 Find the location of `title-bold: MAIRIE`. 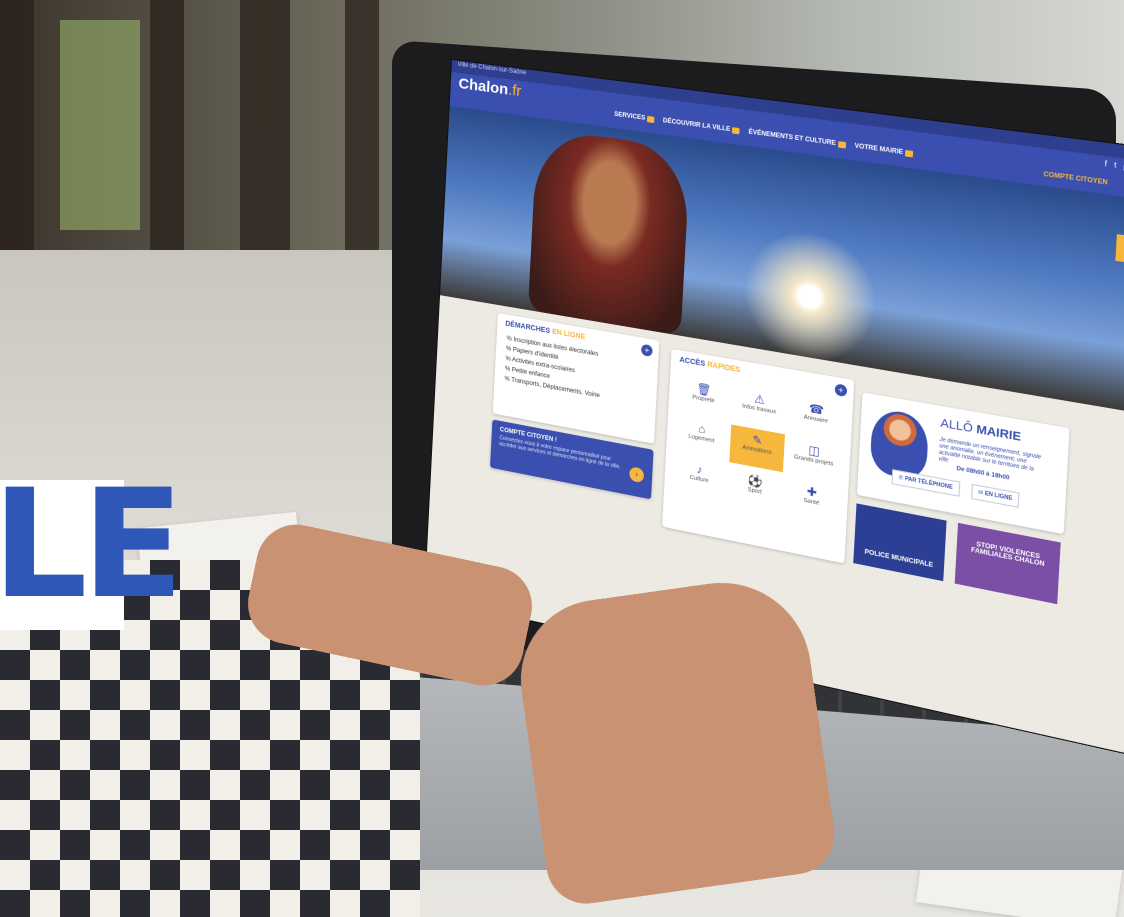

title-bold: MAIRIE is located at coordinates (998, 434).